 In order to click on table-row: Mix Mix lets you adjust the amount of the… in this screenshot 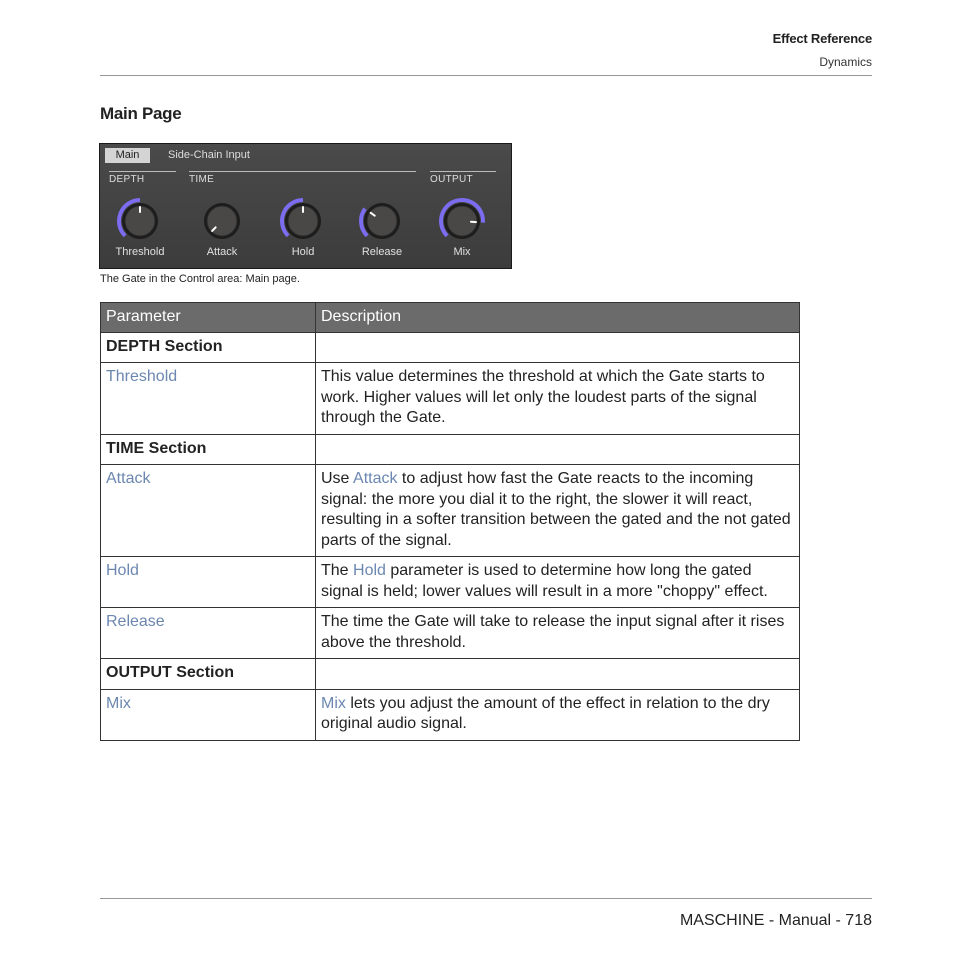, I will do `click(450, 714)`.